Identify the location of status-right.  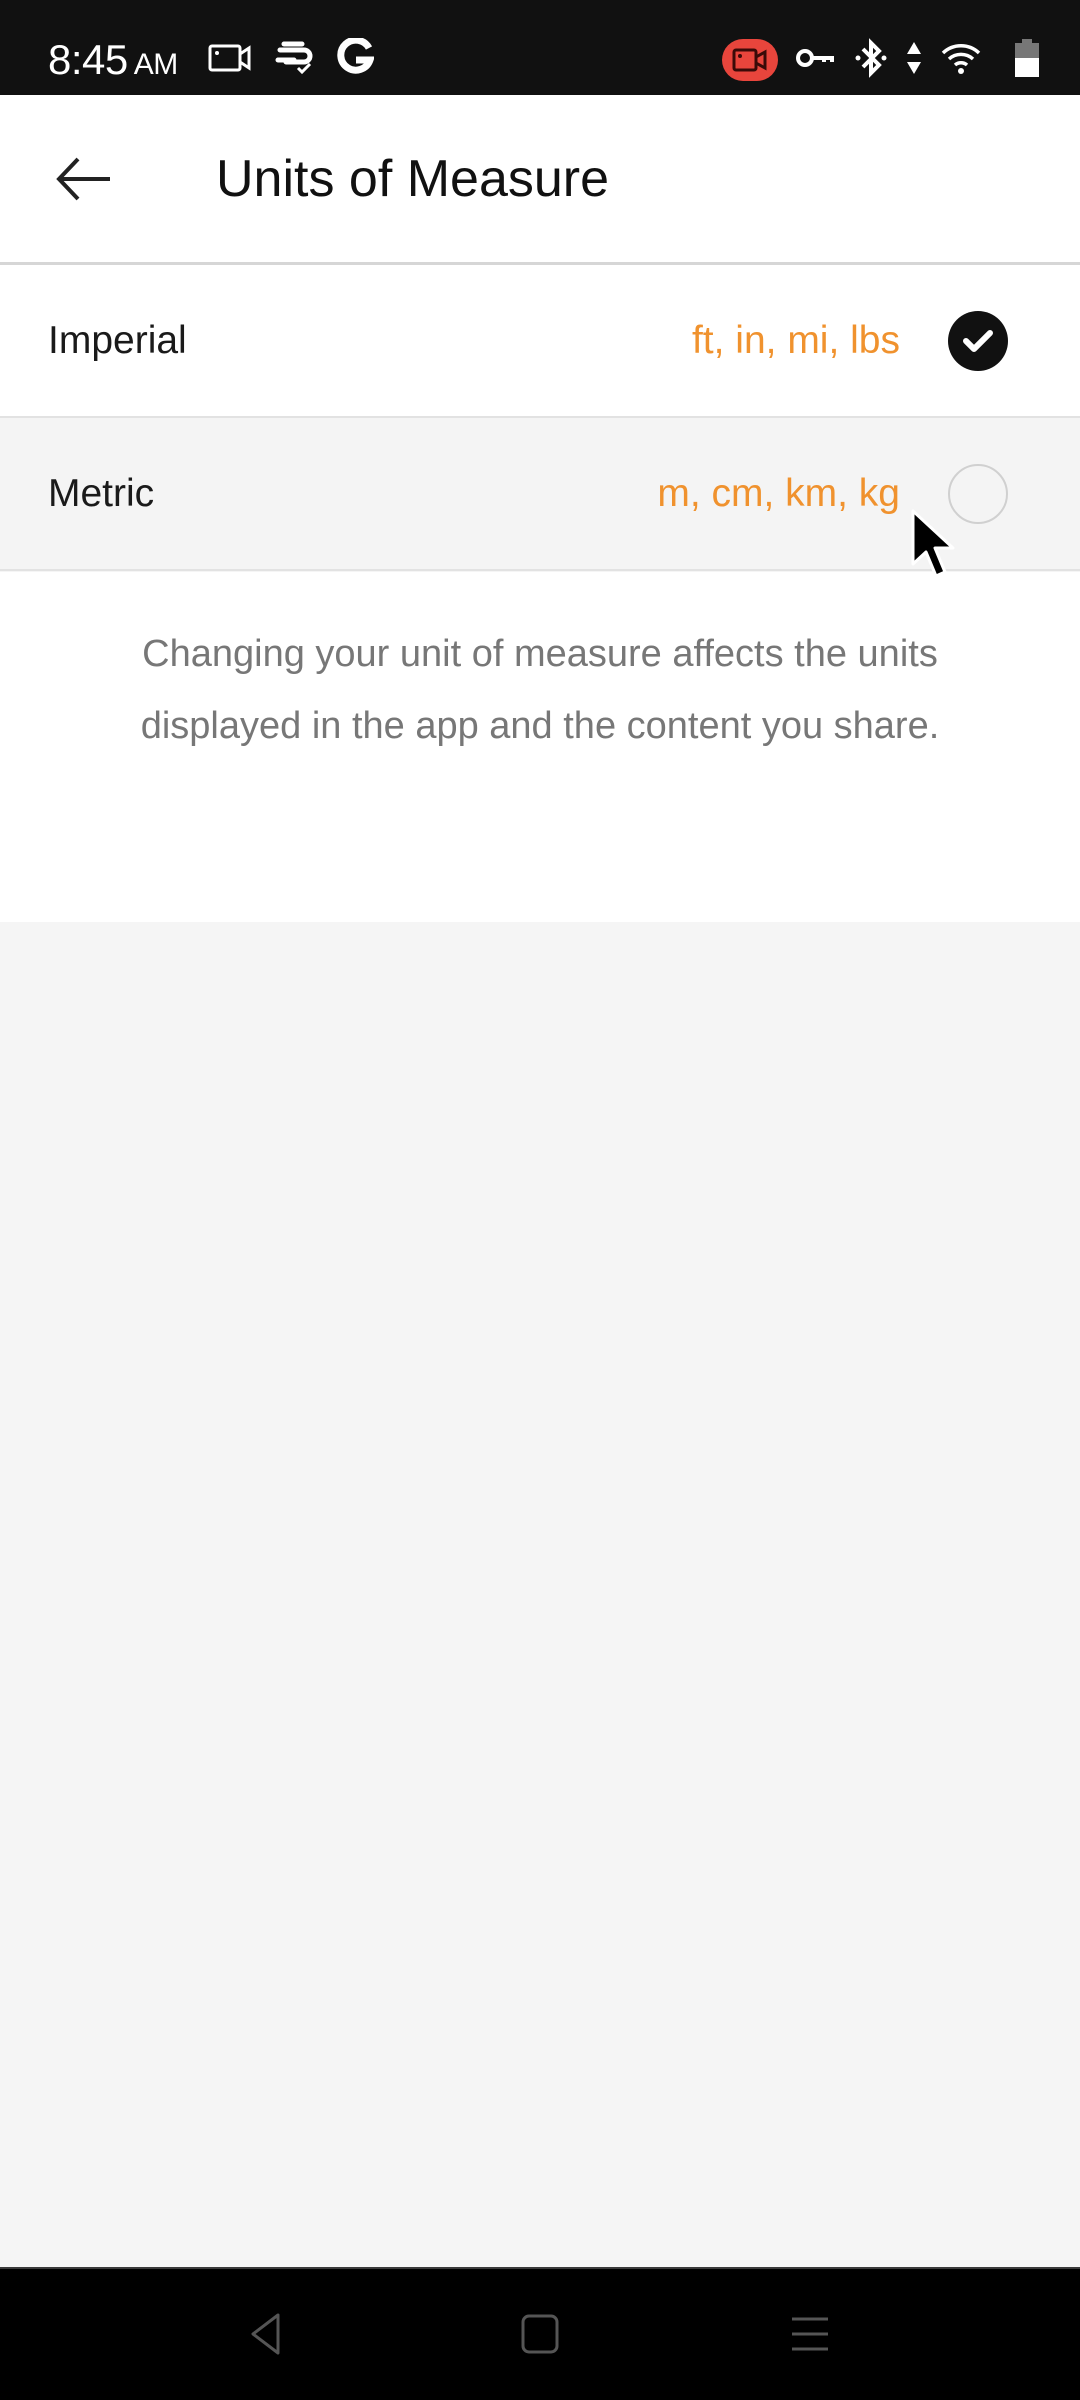
(881, 60).